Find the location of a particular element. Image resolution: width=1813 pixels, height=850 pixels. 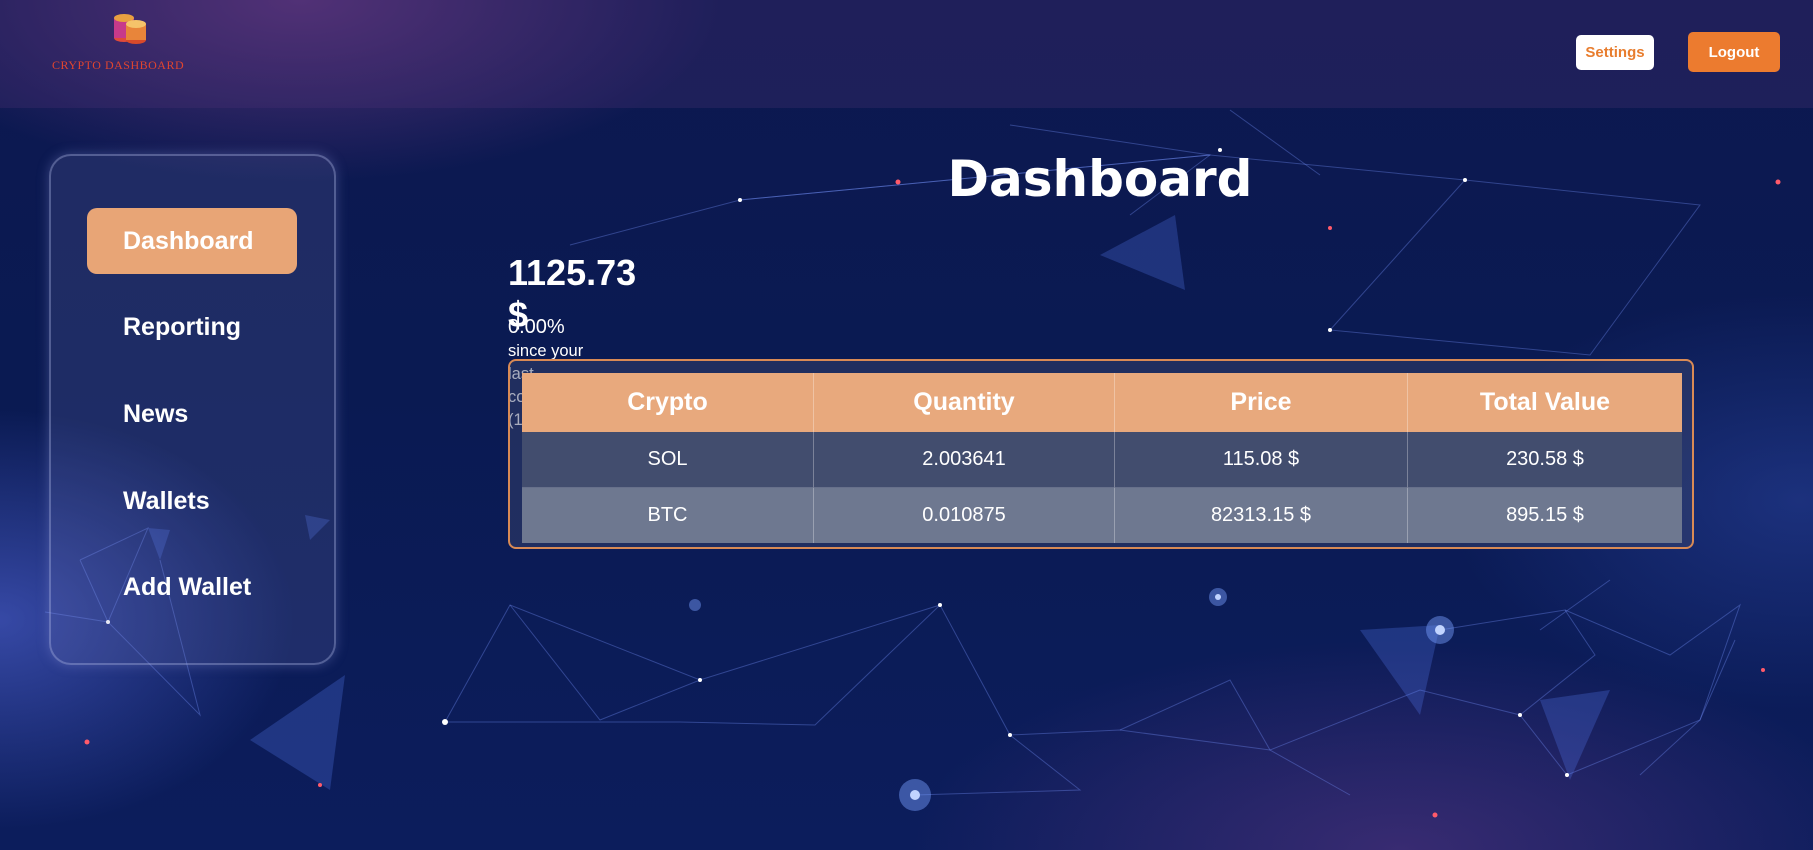

column-header-price: Price is located at coordinates (1261, 402).